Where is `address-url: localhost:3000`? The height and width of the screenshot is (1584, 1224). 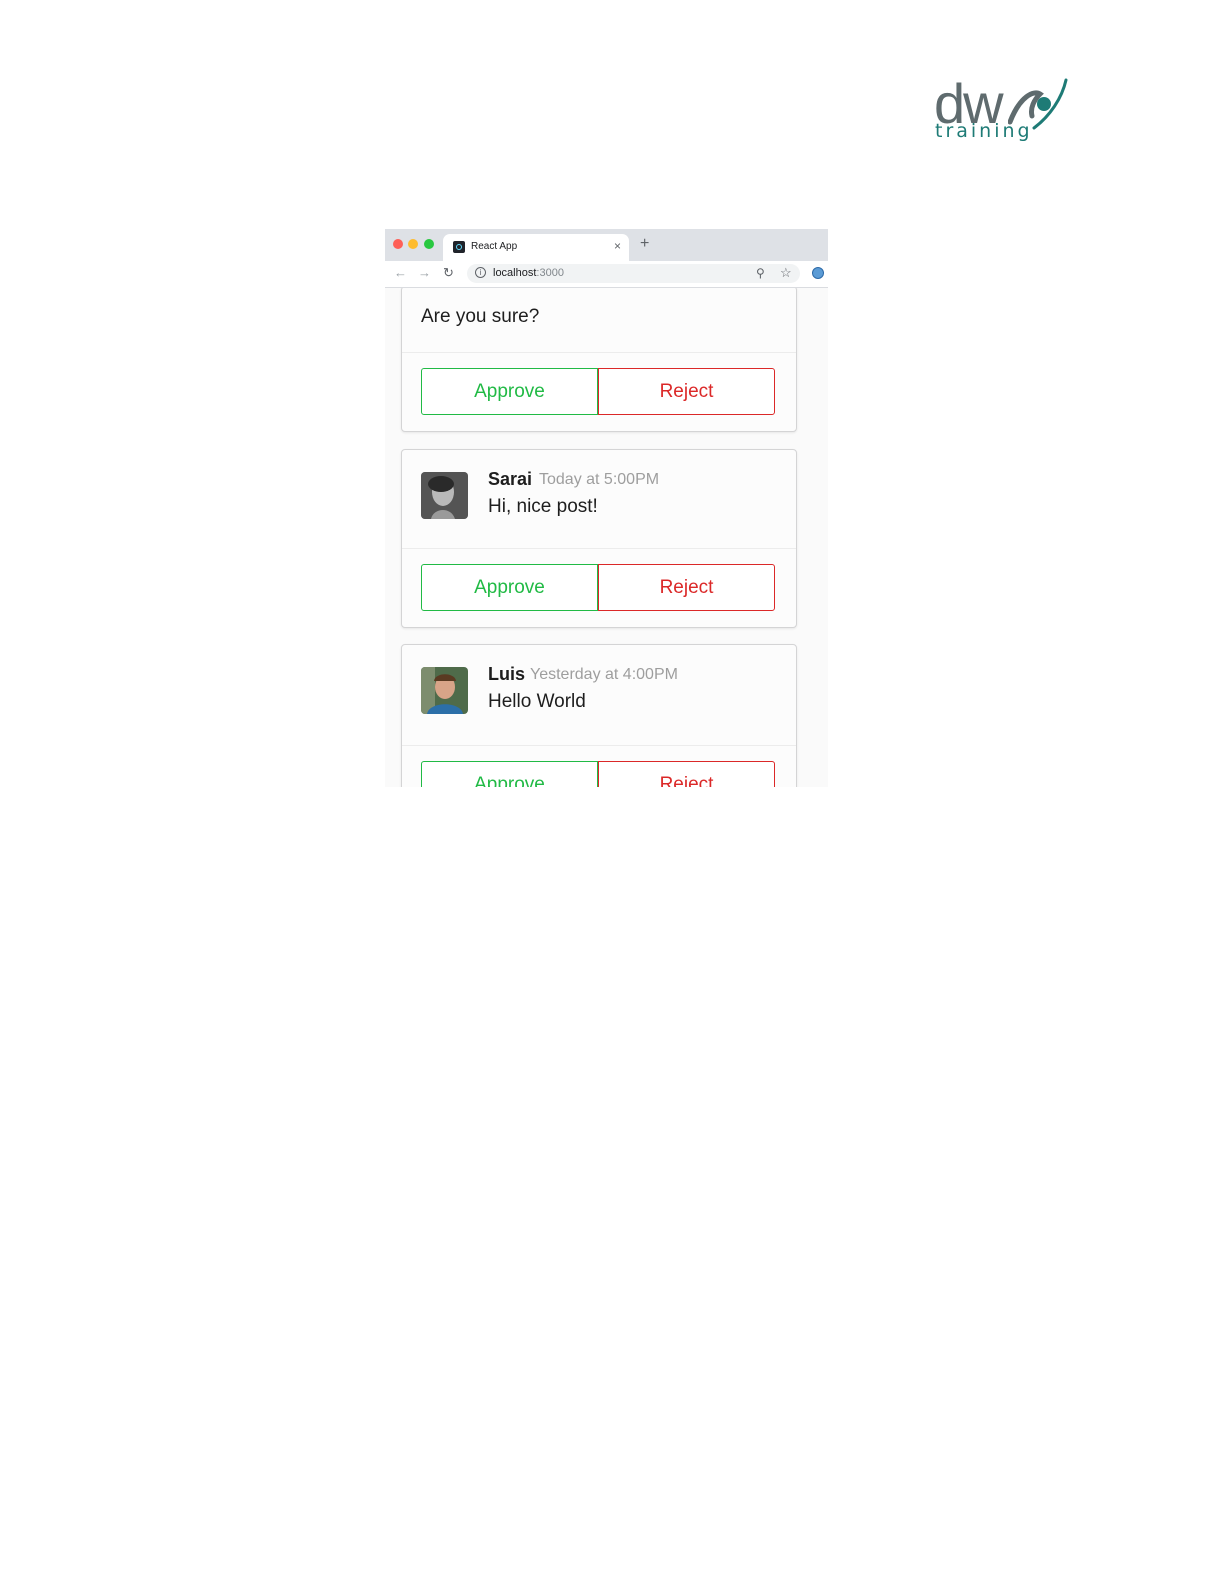
address-url: localhost:3000 is located at coordinates (528, 273).